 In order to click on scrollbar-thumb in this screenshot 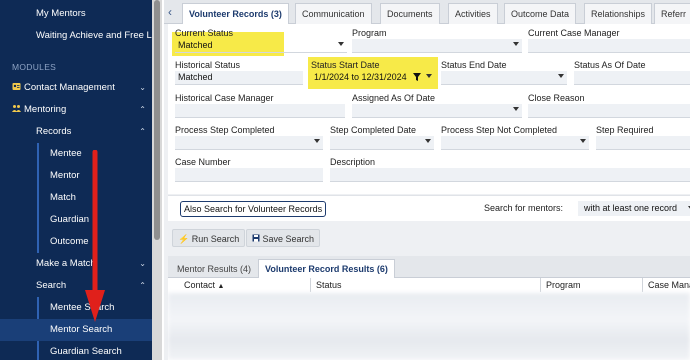, I will do `click(157, 120)`.